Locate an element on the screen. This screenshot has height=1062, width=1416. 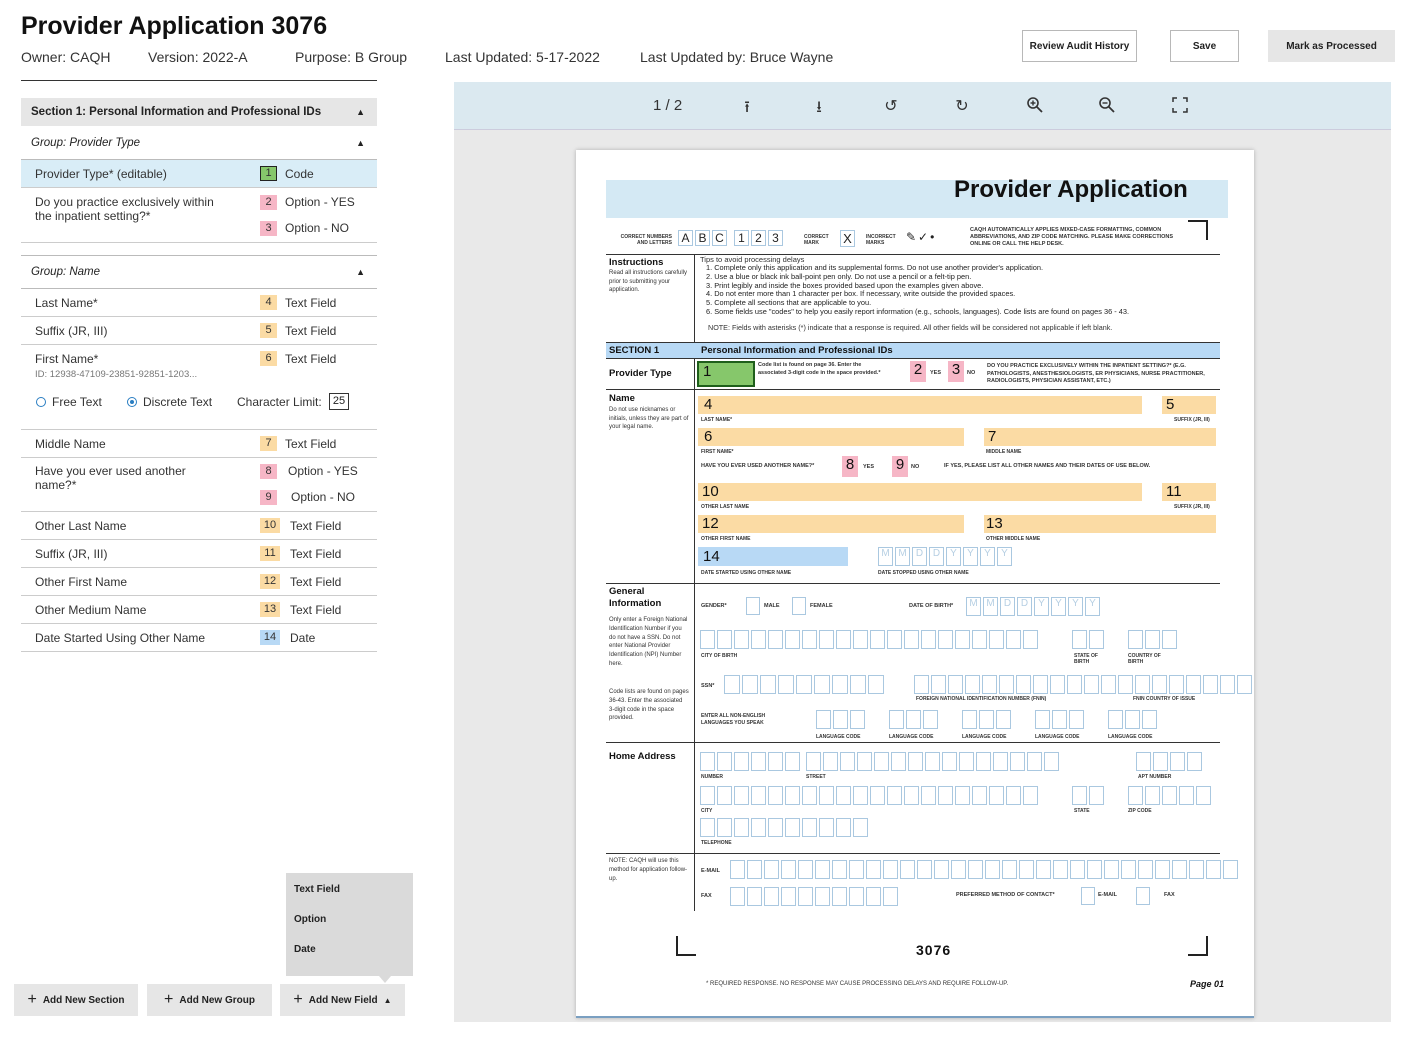
language-code-3-boxes is located at coordinates (986, 719).